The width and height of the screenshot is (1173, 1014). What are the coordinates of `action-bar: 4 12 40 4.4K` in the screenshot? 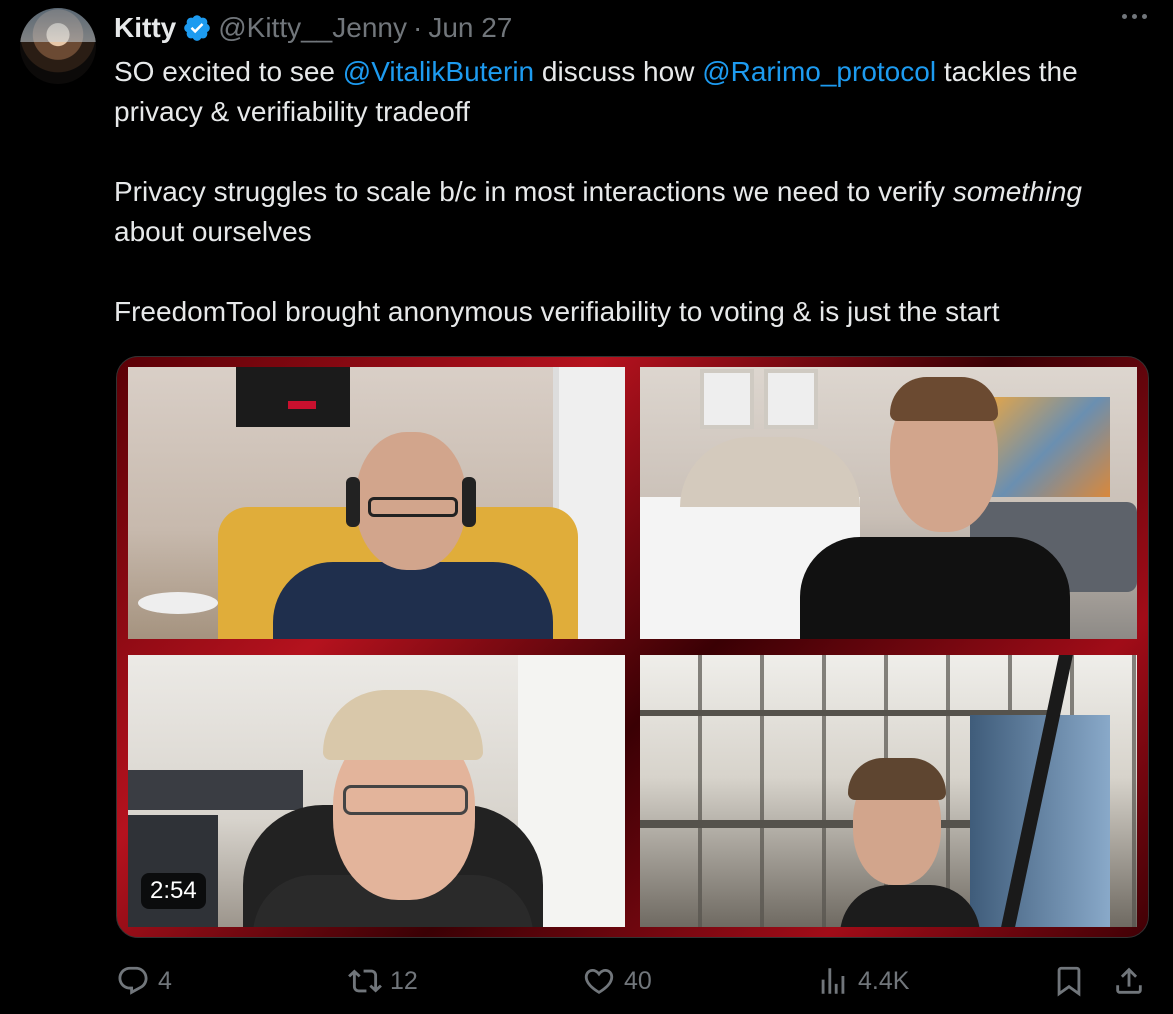 It's located at (636, 984).